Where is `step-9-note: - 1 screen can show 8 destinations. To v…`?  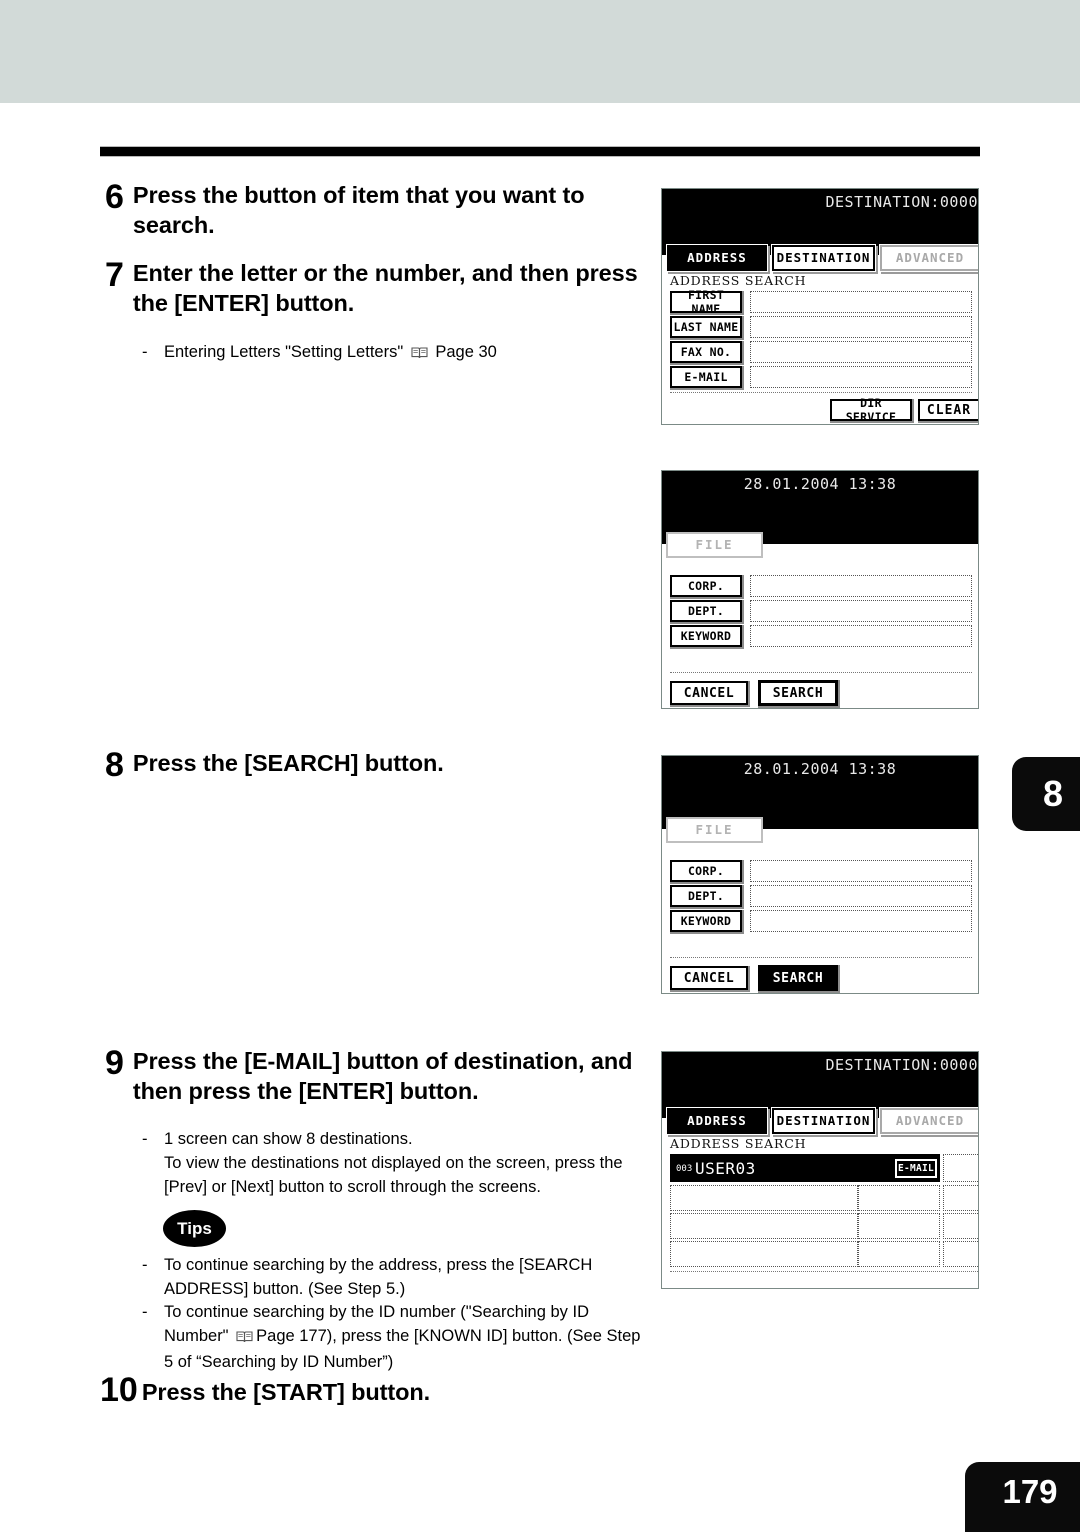 step-9-note: - 1 screen can show 8 destinations. To v… is located at coordinates (402, 1163).